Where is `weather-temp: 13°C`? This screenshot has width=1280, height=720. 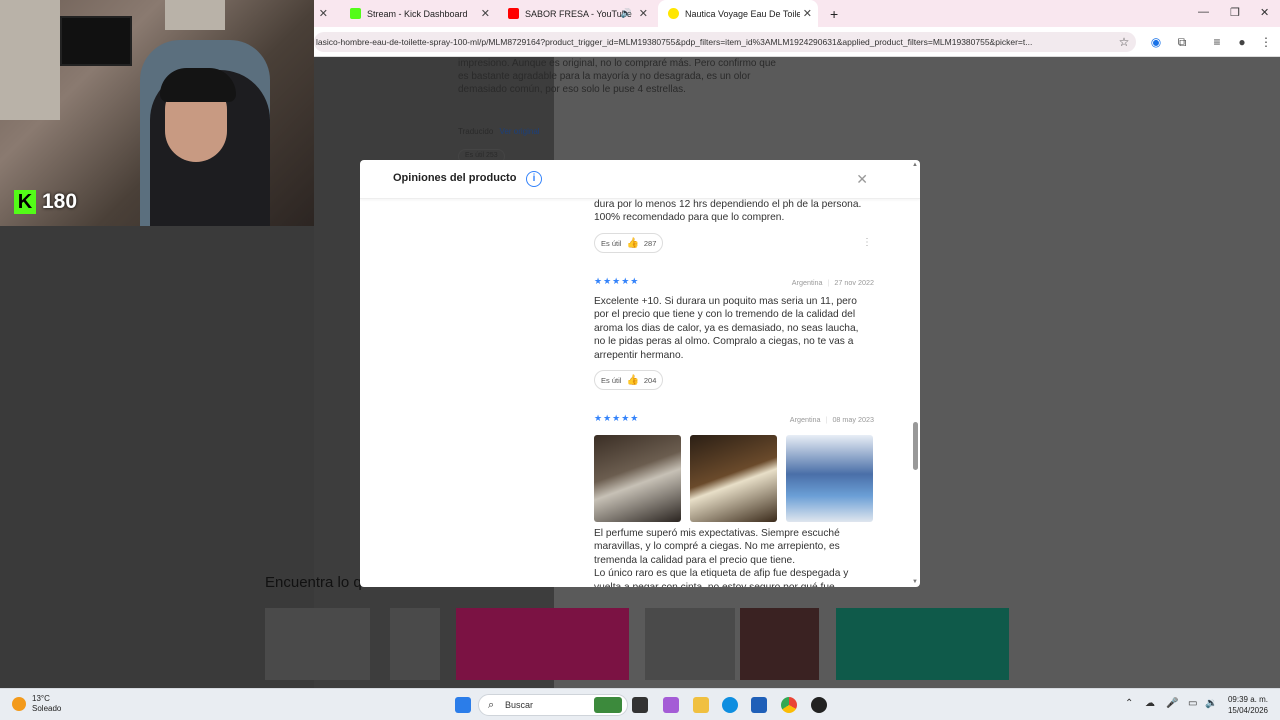
weather-temp: 13°C is located at coordinates (41, 698).